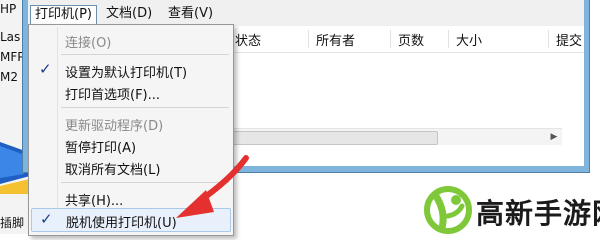 This screenshot has height=240, width=600. Describe the element at coordinates (190, 14) in the screenshot. I see `menu-view: 查看(V)` at that location.